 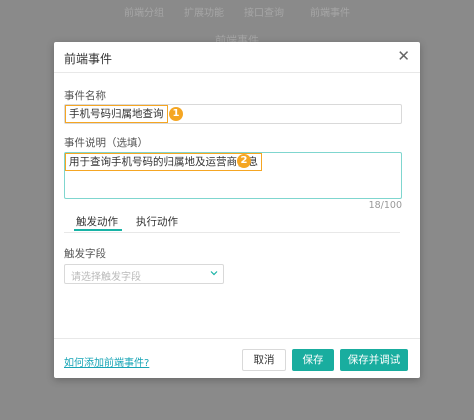 What do you see at coordinates (244, 161) in the screenshot?
I see `annotation-badge-2: 2` at bounding box center [244, 161].